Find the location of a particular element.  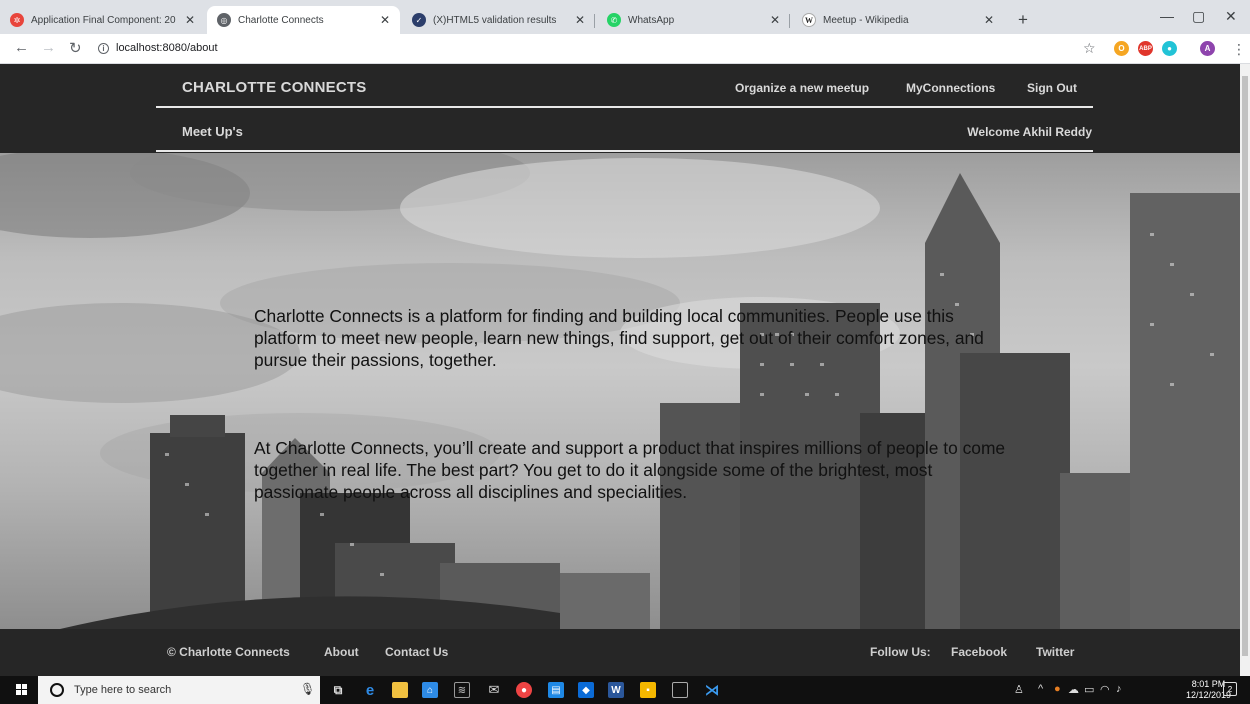

maximize-window-icon: ▢ is located at coordinates (1198, 16).